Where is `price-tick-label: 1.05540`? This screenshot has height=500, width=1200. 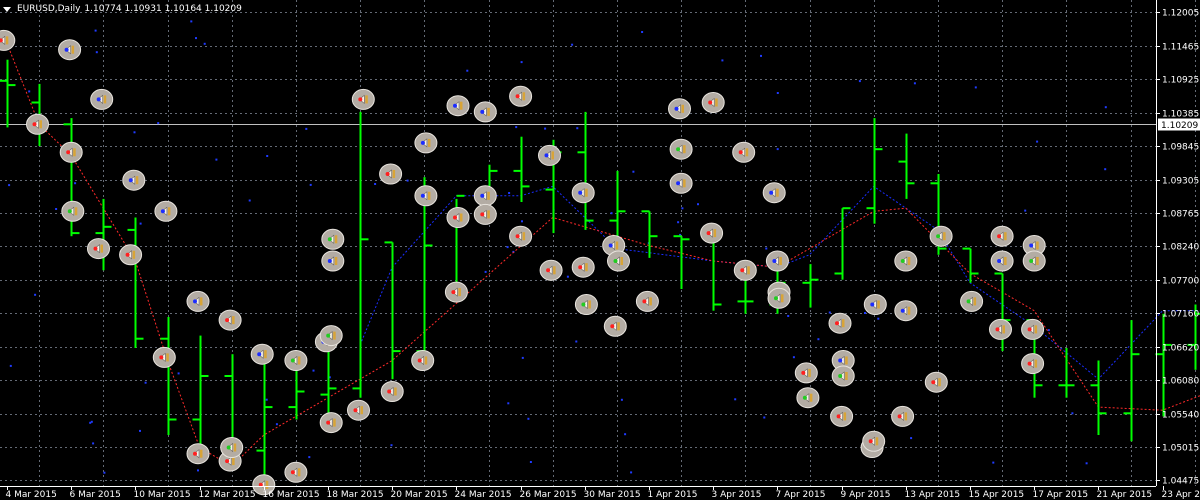 price-tick-label: 1.05540 is located at coordinates (1180, 416).